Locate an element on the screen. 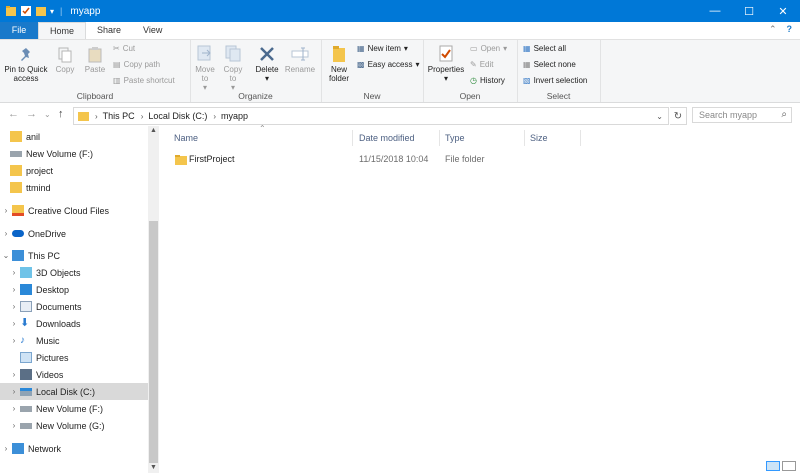  select-none-button: ▦ Select none is located at coordinates (549, 64).